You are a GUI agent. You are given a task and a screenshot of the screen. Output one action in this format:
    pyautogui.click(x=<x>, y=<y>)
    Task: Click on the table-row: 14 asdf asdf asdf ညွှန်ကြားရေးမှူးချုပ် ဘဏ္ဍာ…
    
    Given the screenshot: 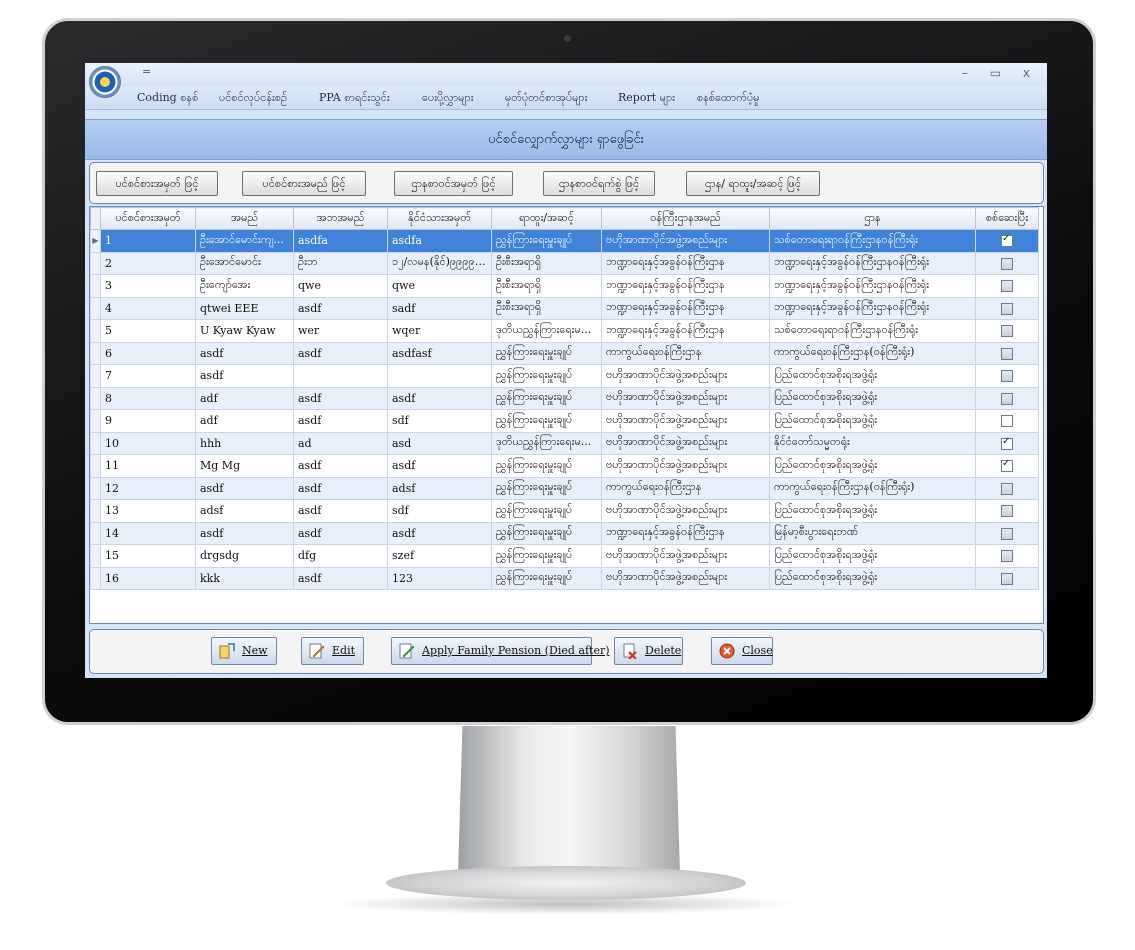 What is the action you would take?
    pyautogui.click(x=564, y=533)
    